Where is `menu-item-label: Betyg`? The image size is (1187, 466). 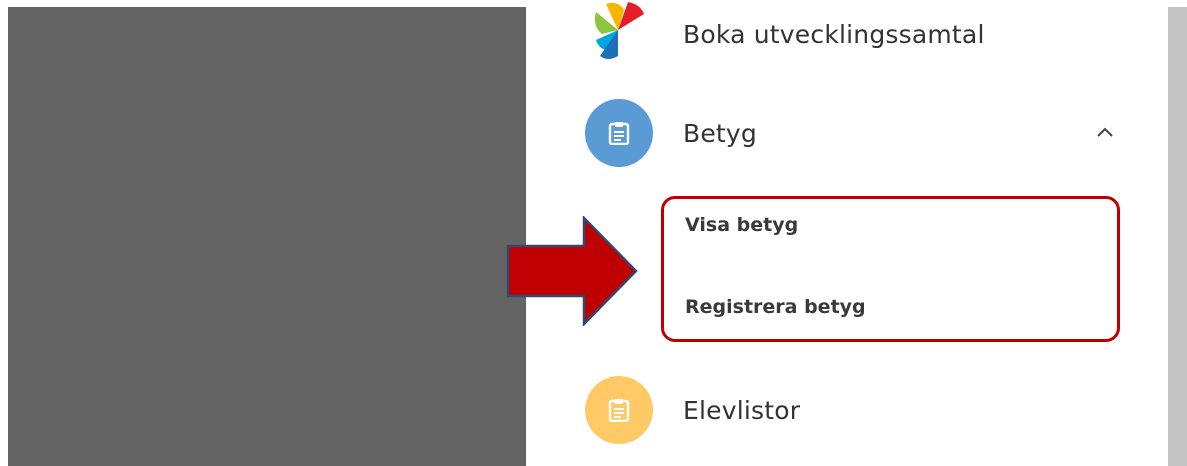 menu-item-label: Betyg is located at coordinates (720, 133).